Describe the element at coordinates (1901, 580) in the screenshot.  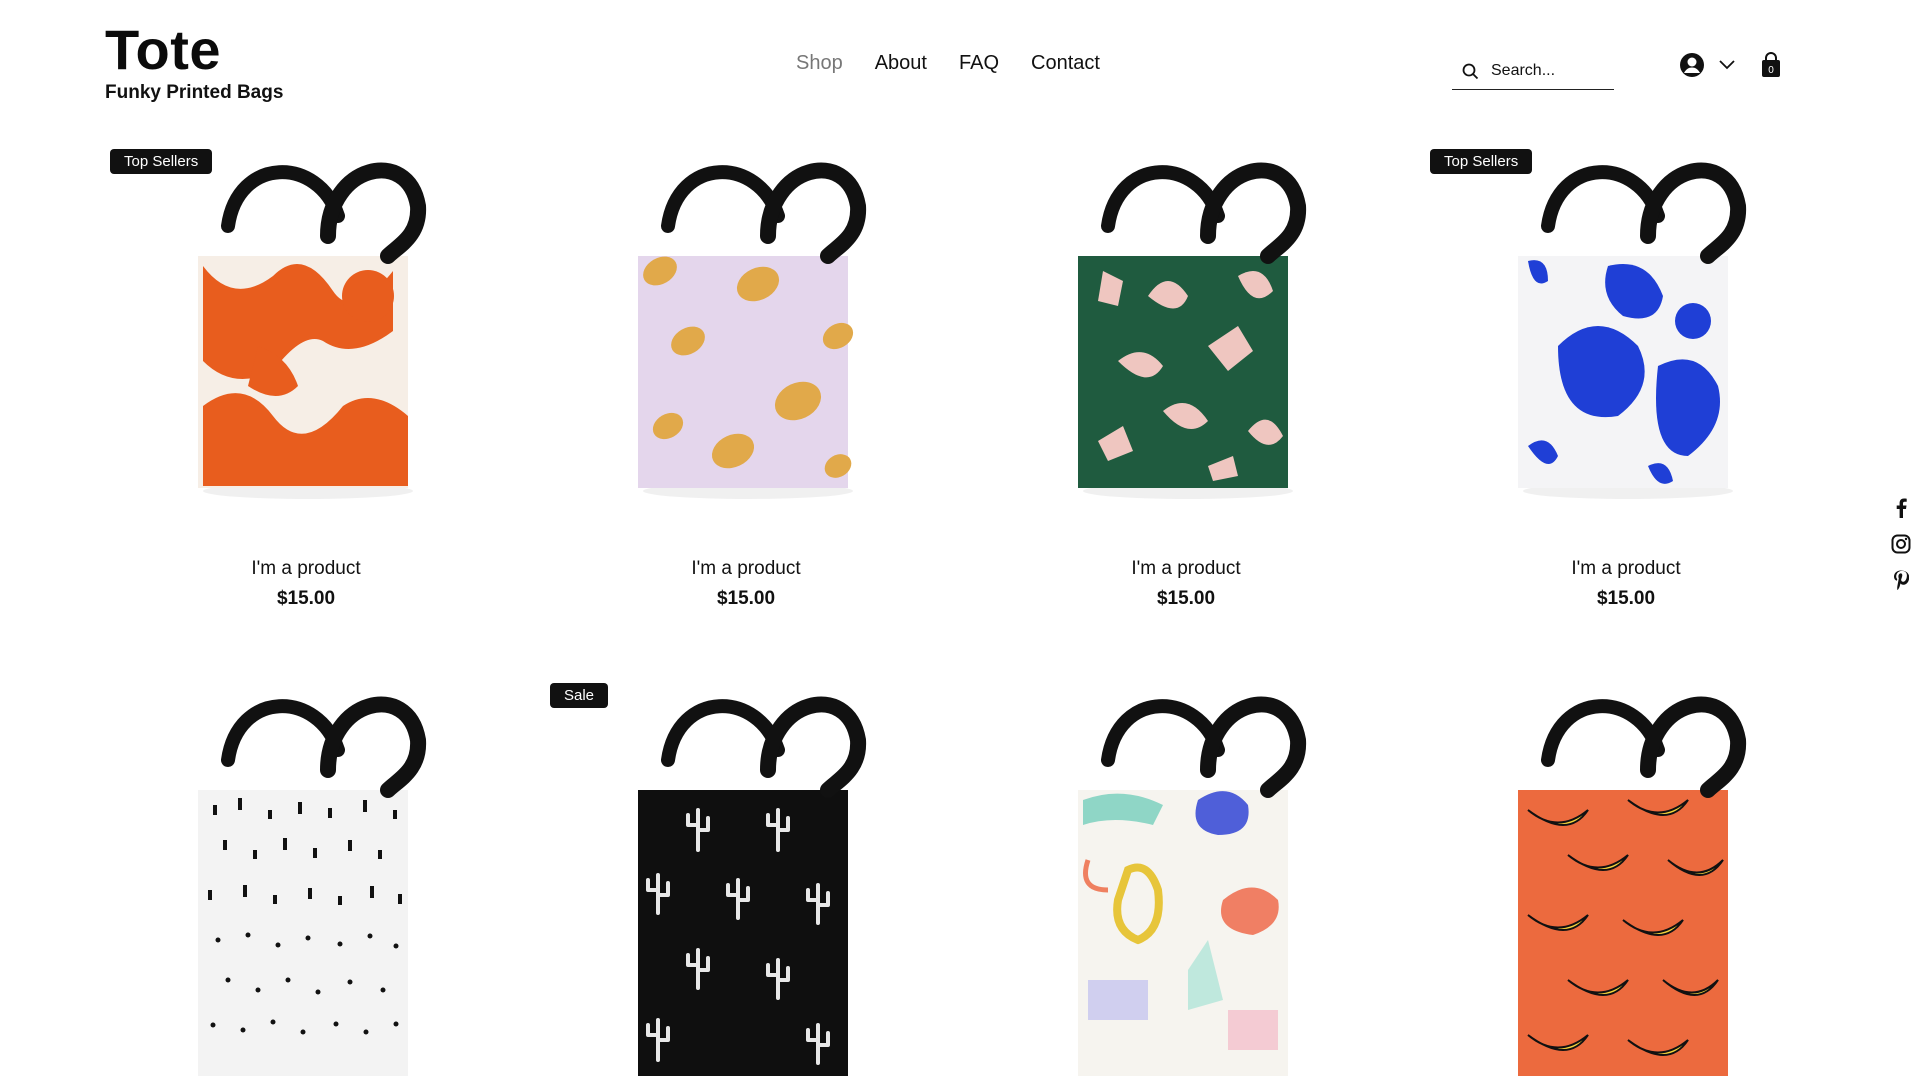
I see `pinterest-icon` at that location.